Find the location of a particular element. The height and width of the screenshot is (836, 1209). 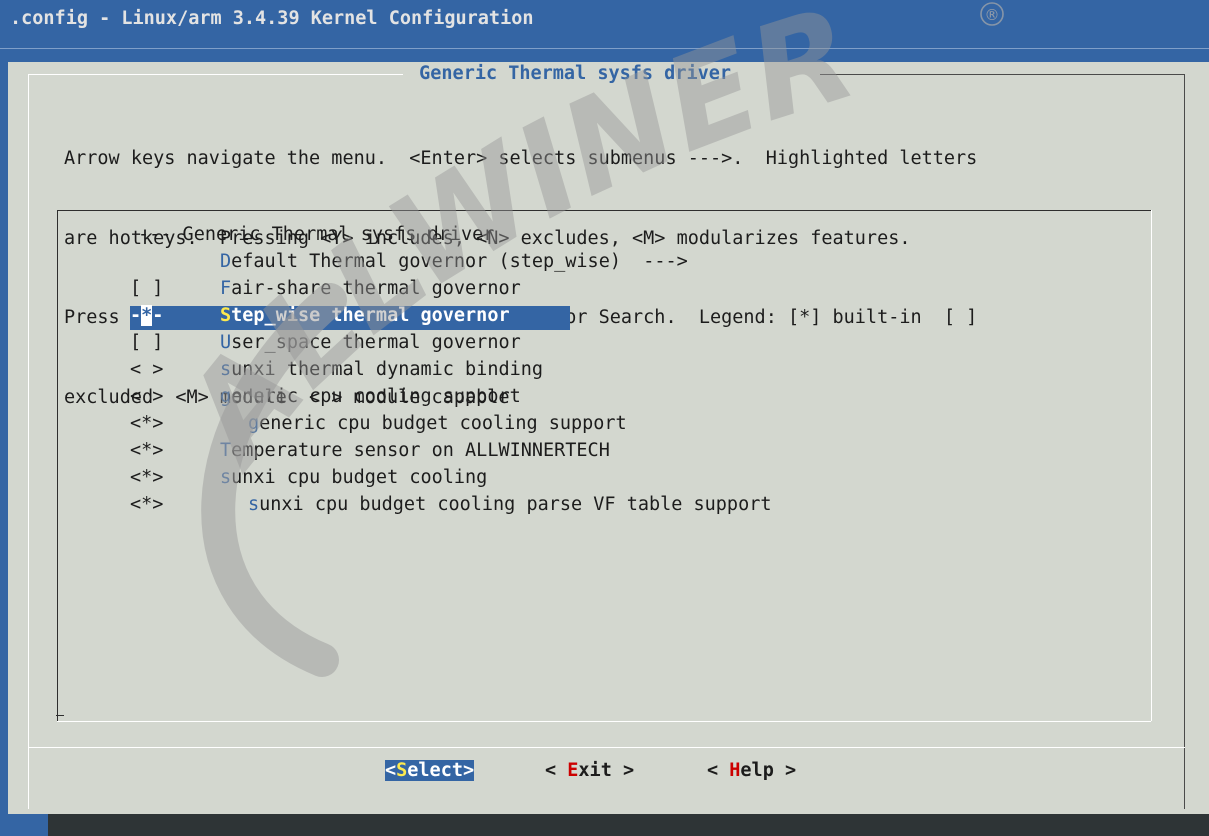

menu-item-text: emperature sensor on ALLWINNERTECH is located at coordinates (420, 450).